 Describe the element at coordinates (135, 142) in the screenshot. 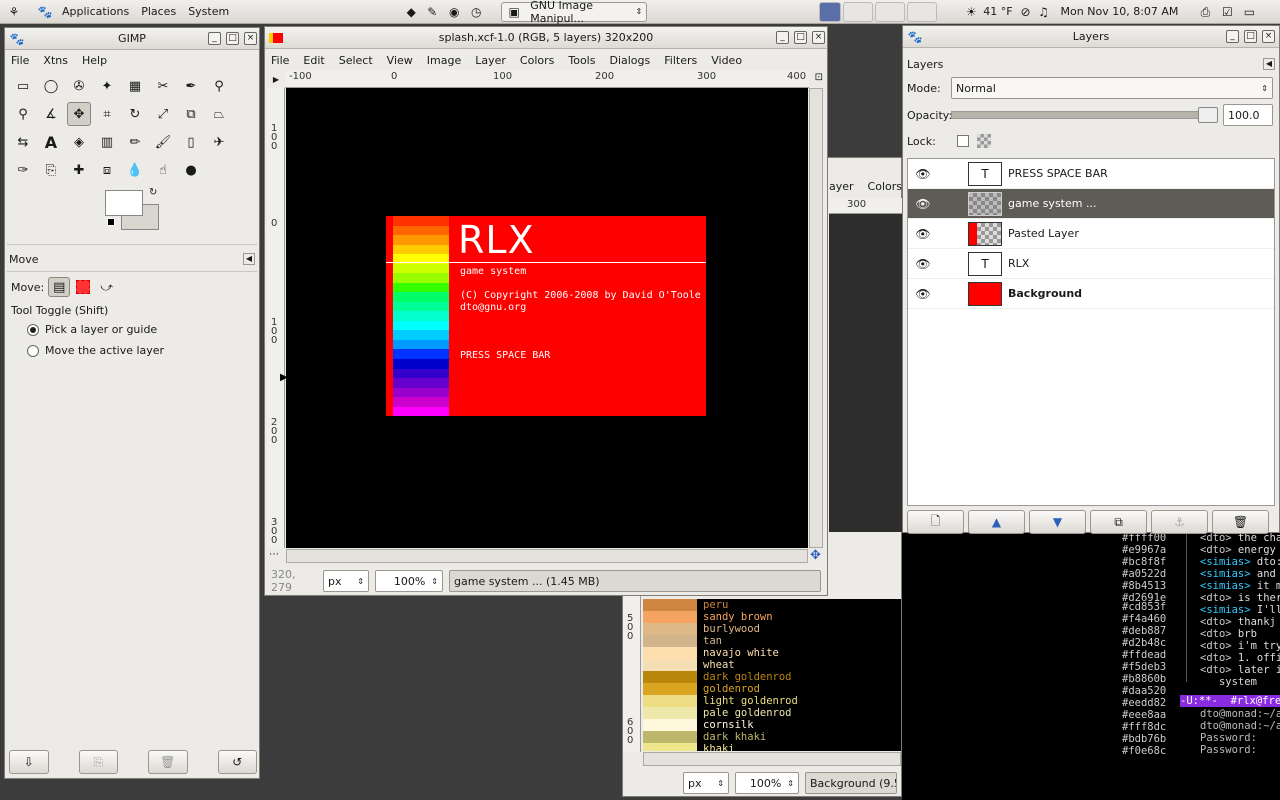

I see `pencil-icon: ✏` at that location.